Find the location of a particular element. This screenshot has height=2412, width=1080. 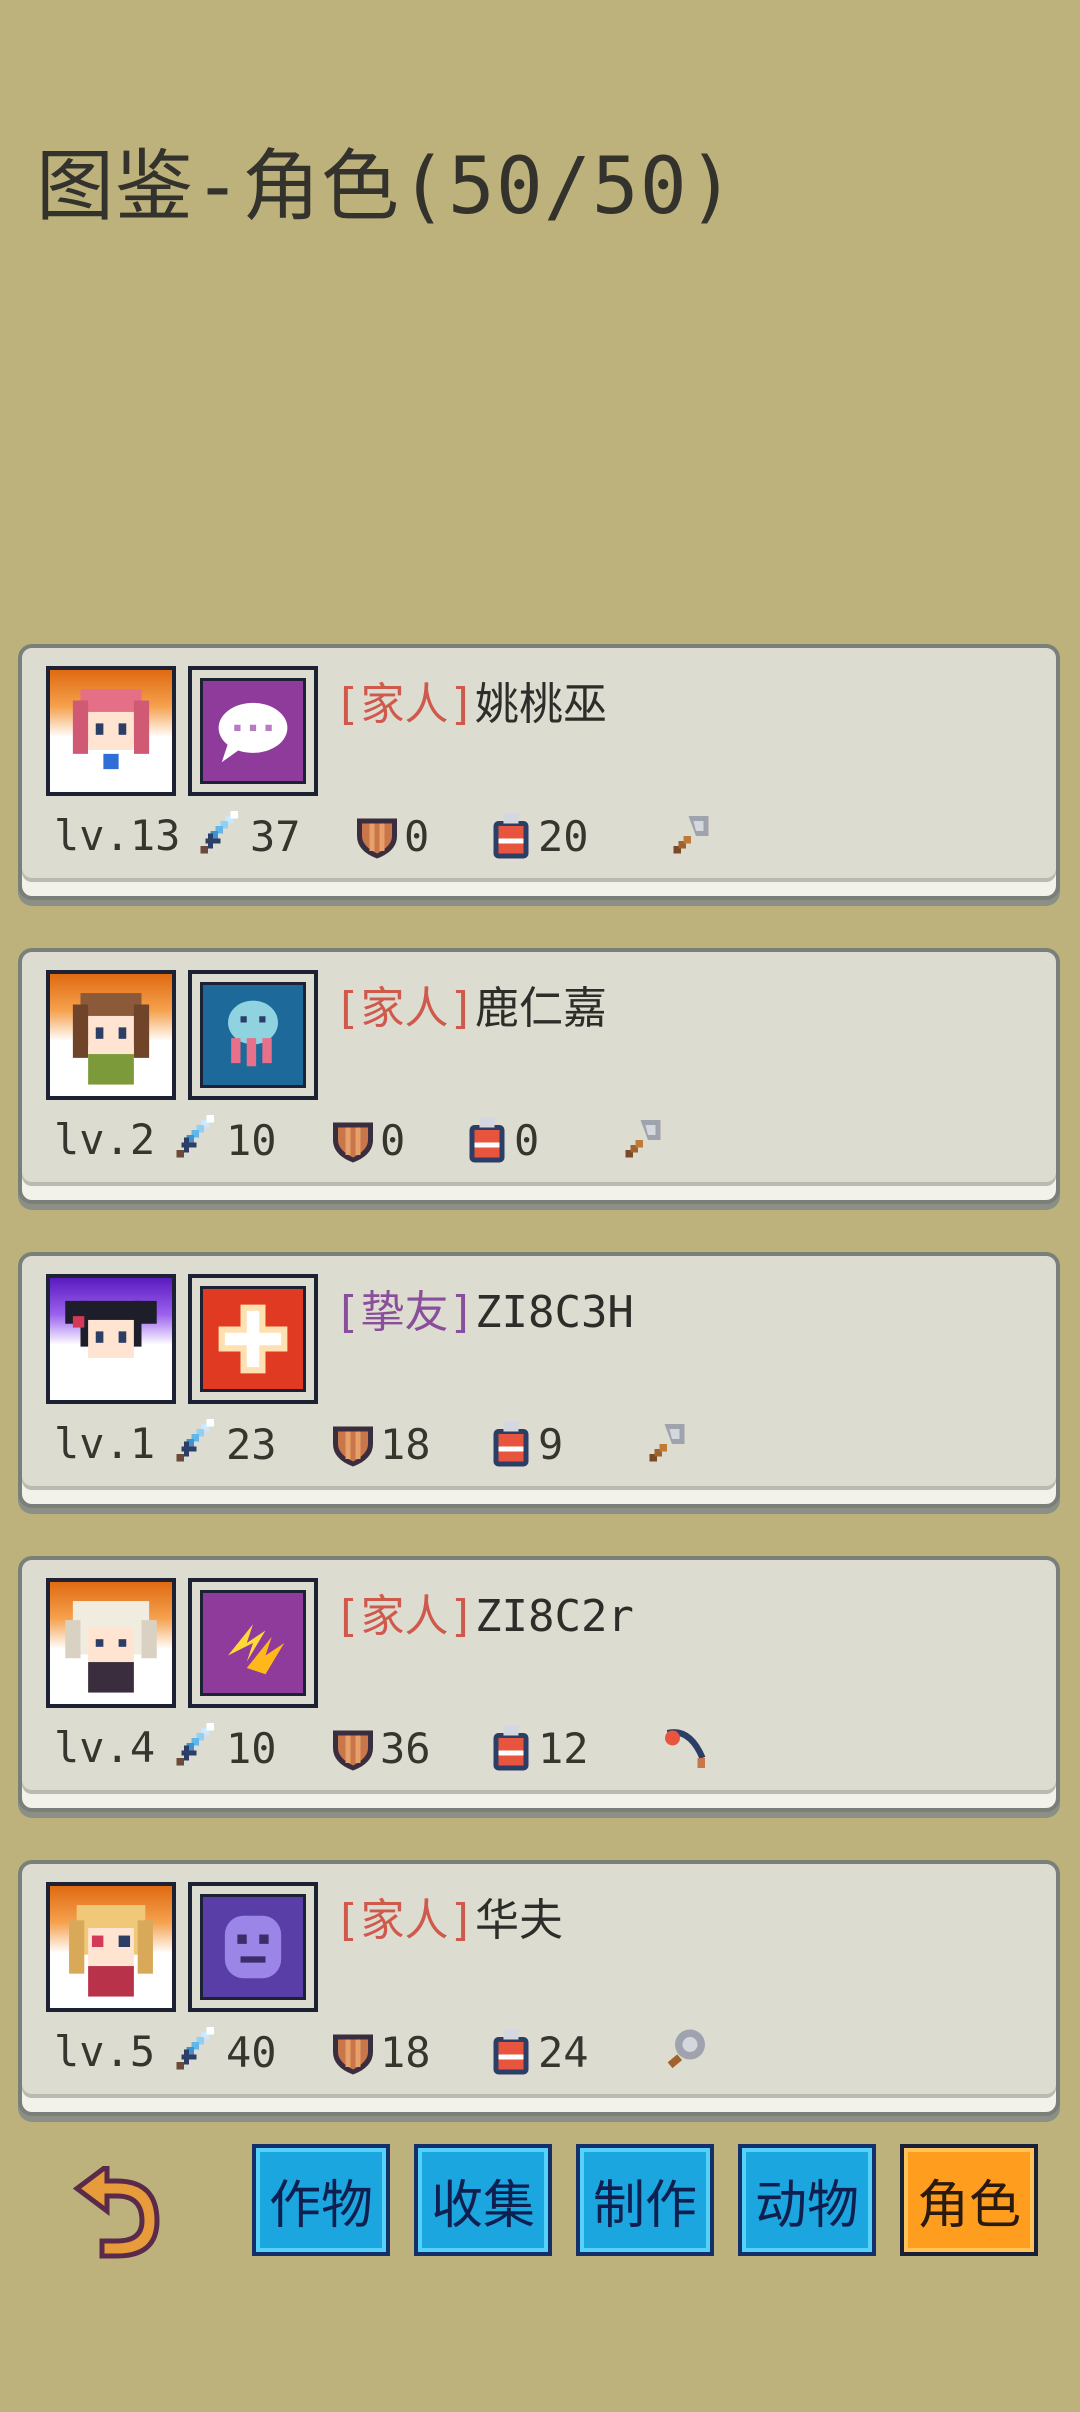

backpack-stat: 12 is located at coordinates (537, 1748).